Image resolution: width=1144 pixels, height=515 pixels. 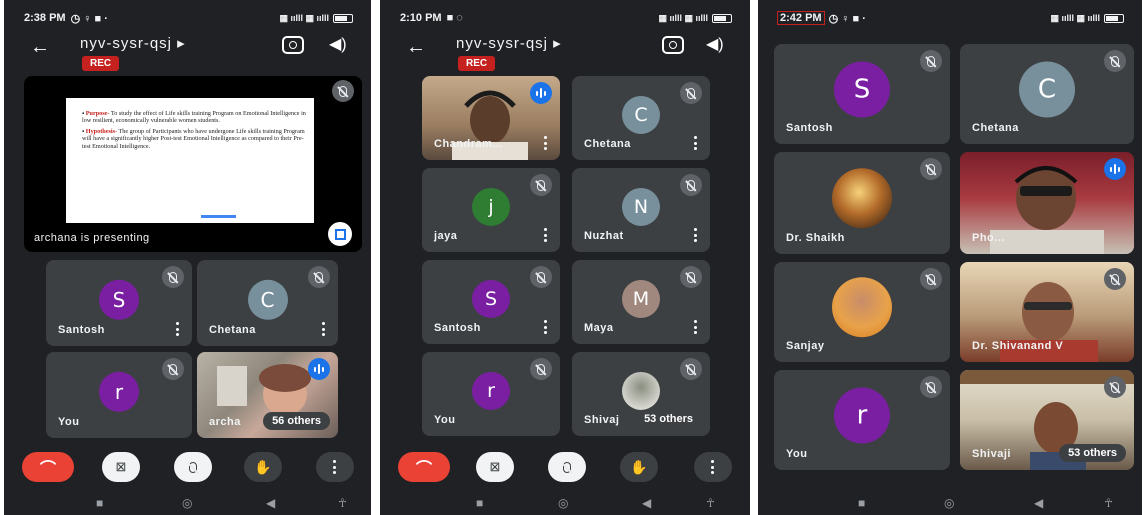 I want to click on participant-tile: Dr. Shaikh, so click(x=862, y=203).